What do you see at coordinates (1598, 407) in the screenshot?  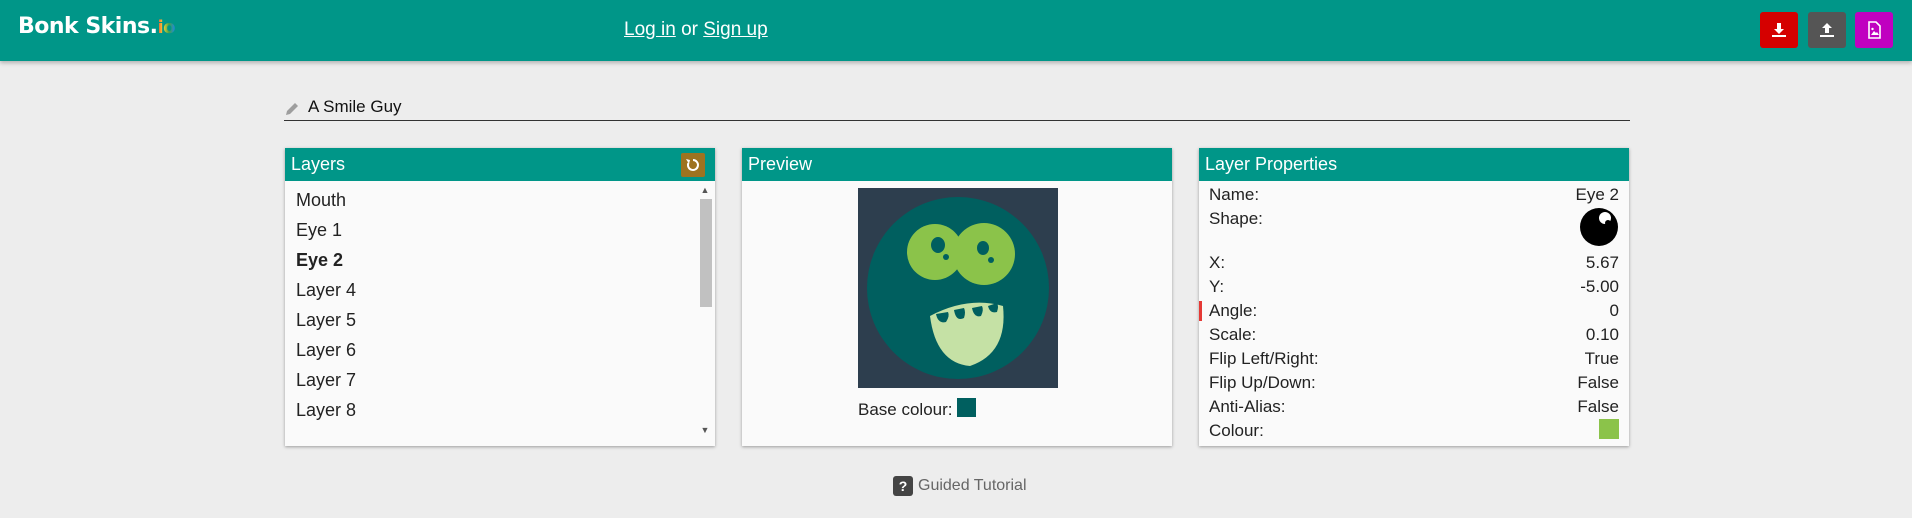 I see `prop-antialias-value: False` at bounding box center [1598, 407].